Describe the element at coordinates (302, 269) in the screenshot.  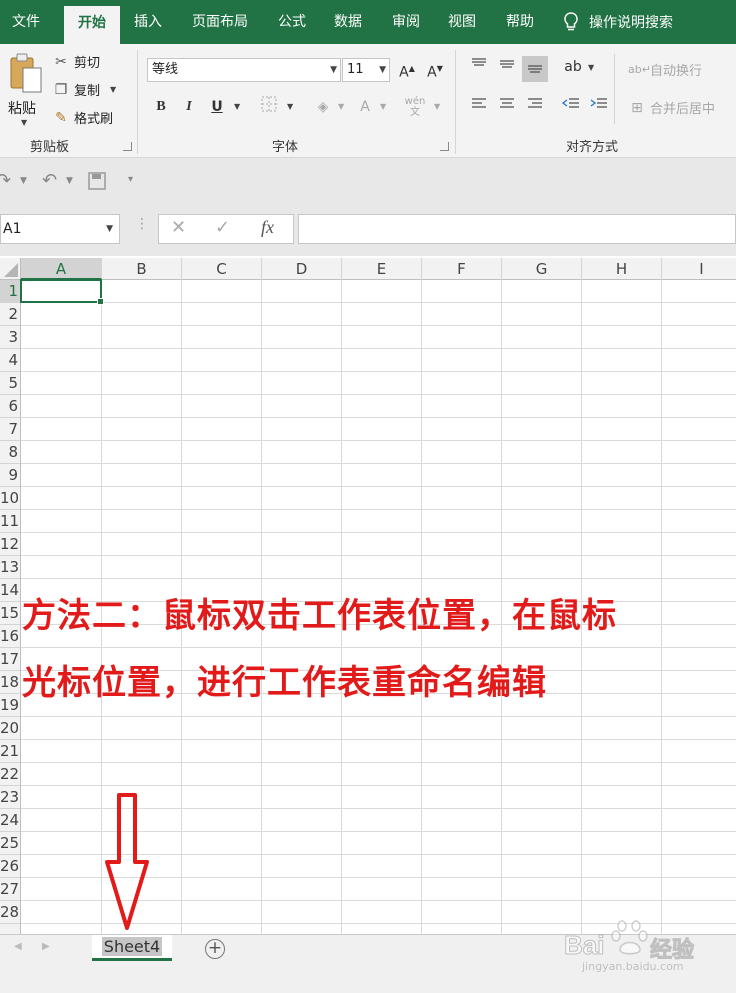
I see `column-header: D` at that location.